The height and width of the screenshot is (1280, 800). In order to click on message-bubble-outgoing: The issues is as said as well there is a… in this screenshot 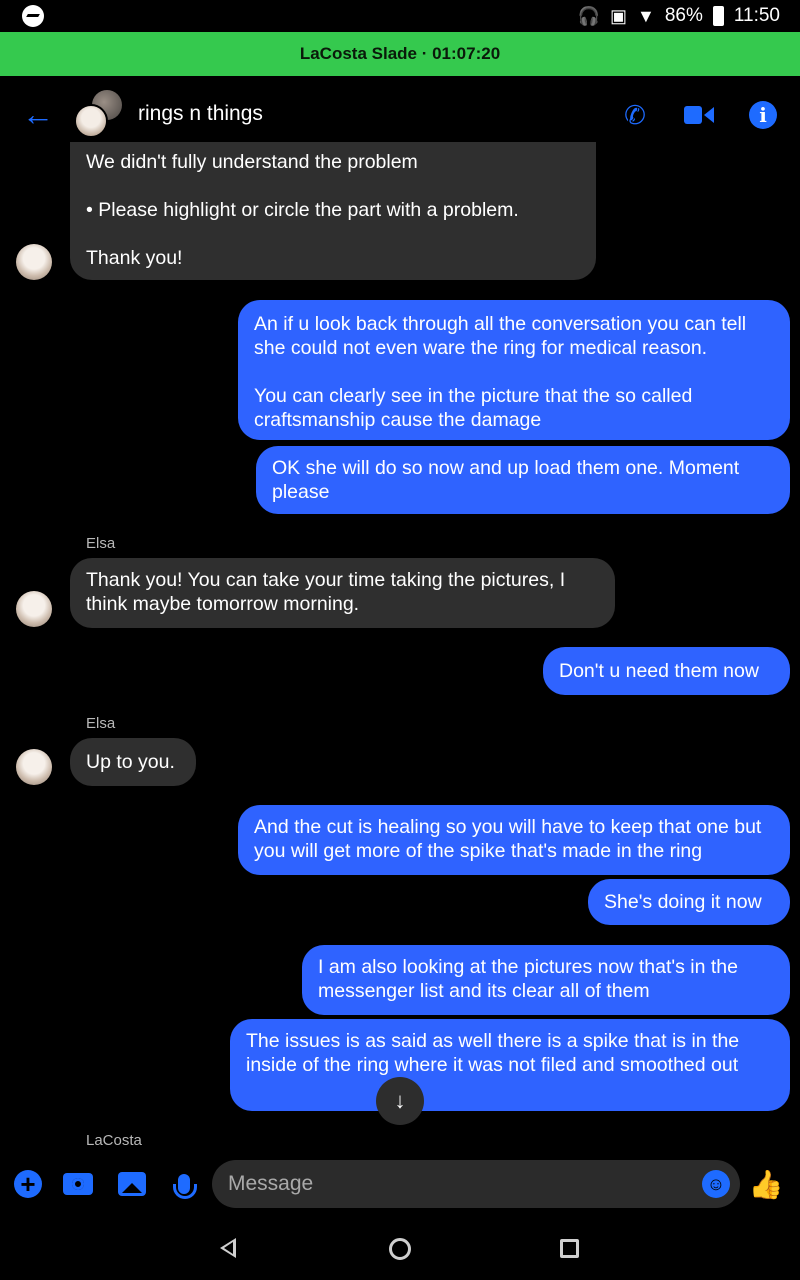, I will do `click(510, 1065)`.